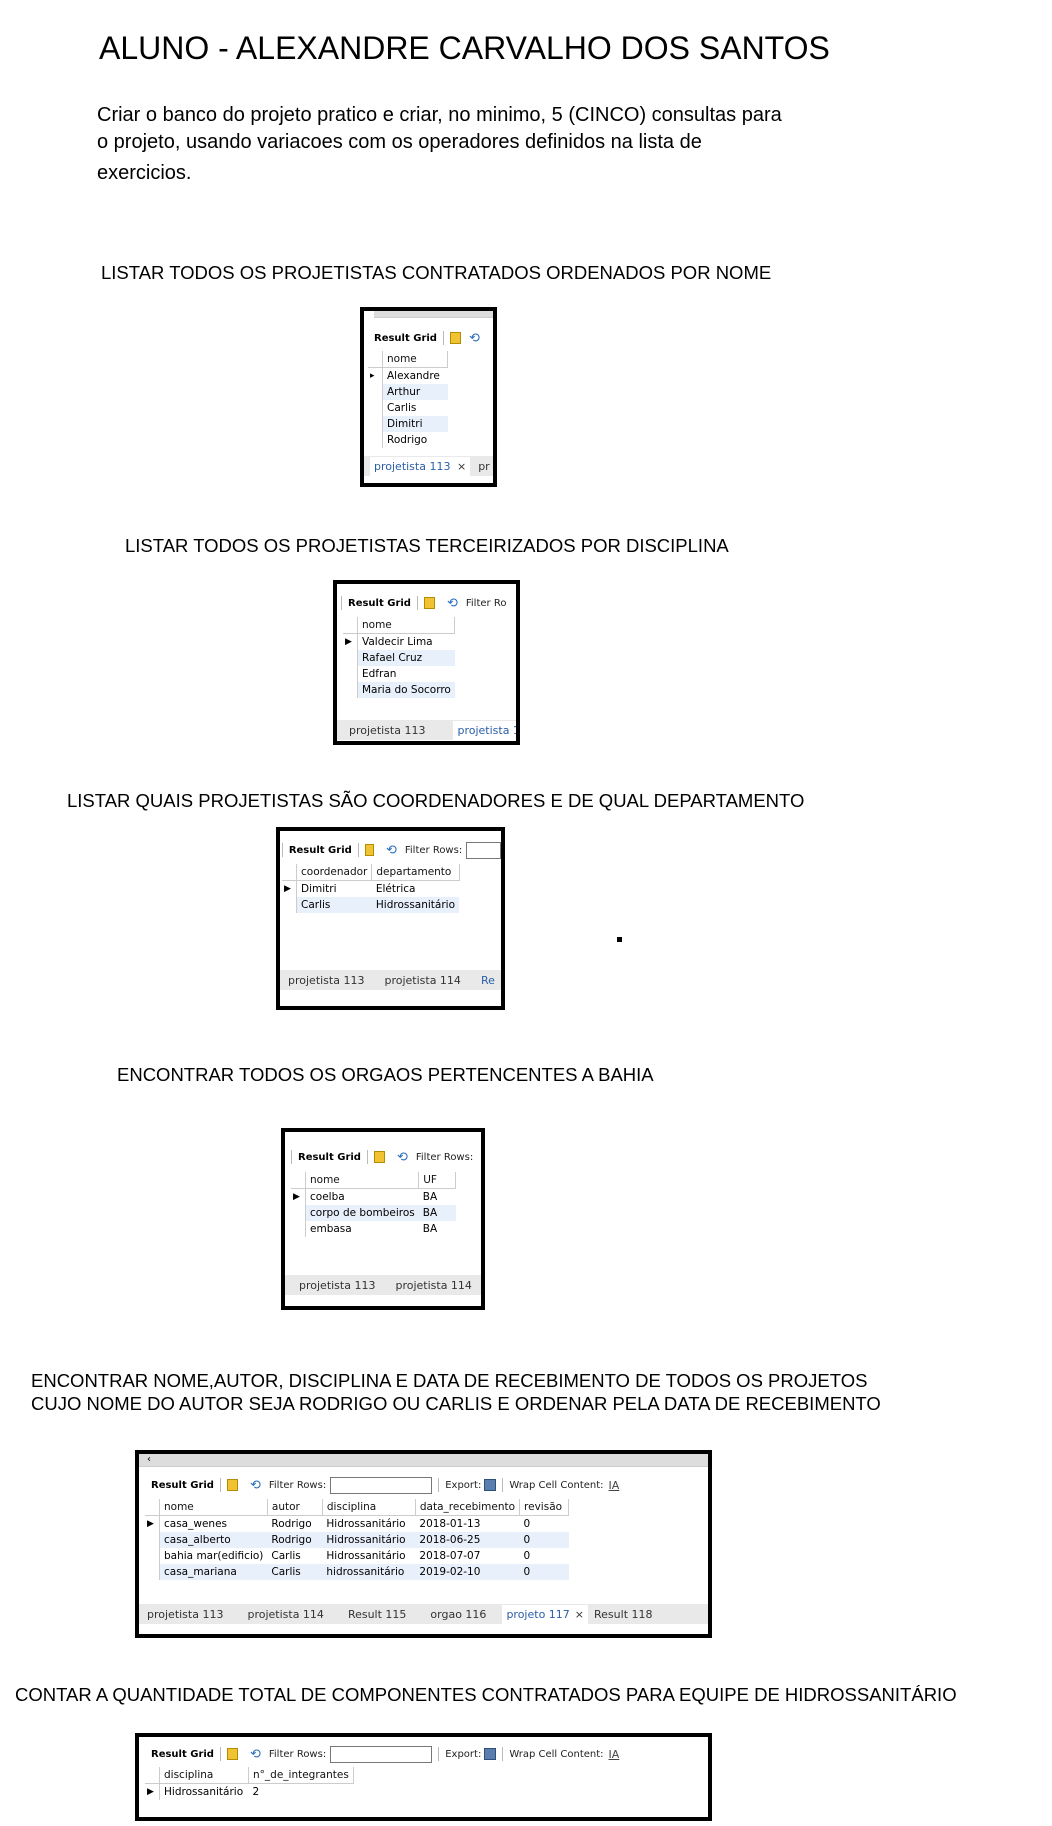  What do you see at coordinates (467, 1556) in the screenshot?
I see `table-cell: 2018-07-07` at bounding box center [467, 1556].